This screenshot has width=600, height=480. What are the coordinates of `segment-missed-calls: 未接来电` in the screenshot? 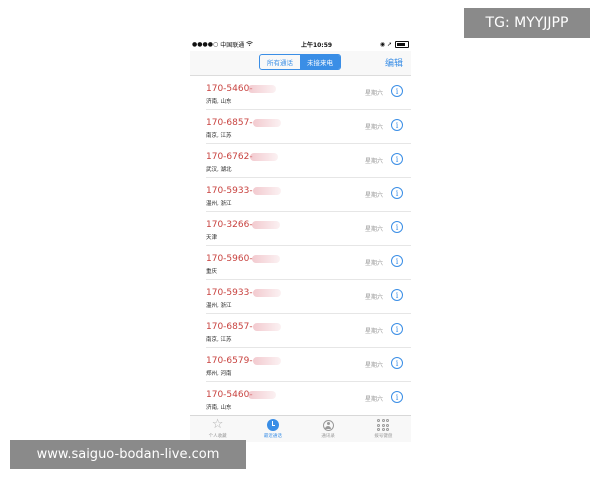 It's located at (320, 62).